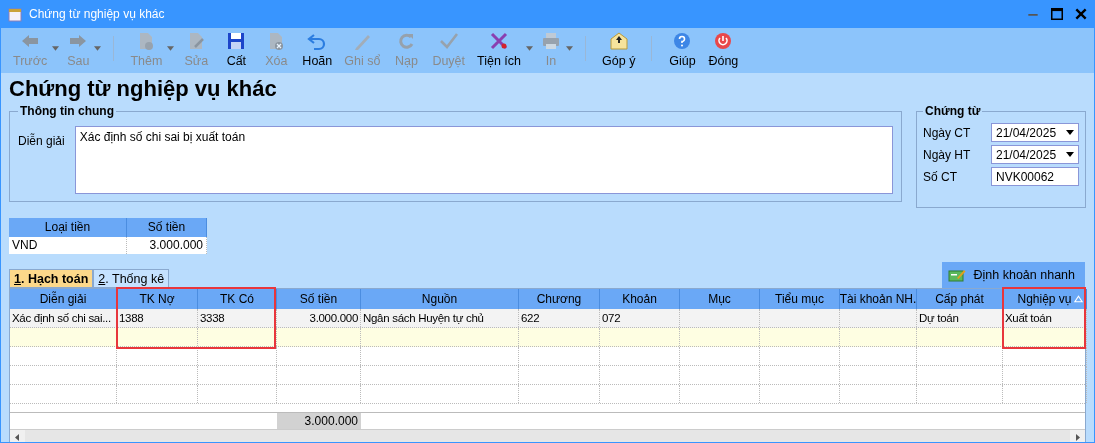 This screenshot has width=1095, height=443. What do you see at coordinates (236, 50) in the screenshot?
I see `toolbar-button: Cất` at bounding box center [236, 50].